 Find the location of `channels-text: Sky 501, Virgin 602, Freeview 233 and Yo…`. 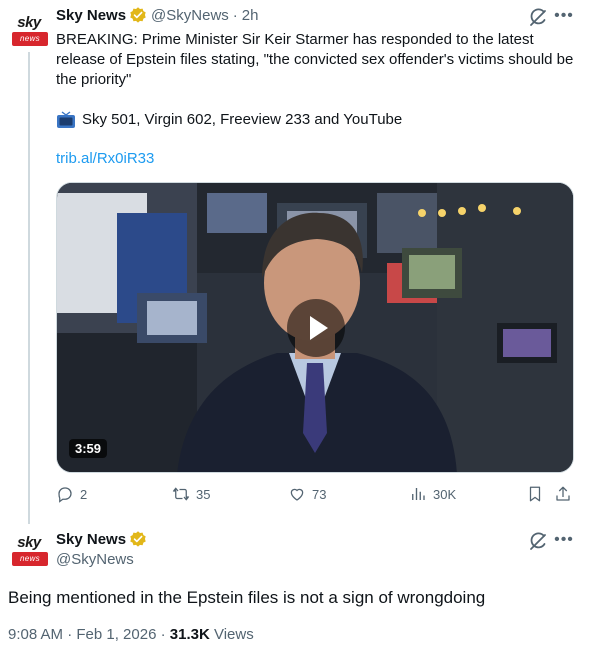

channels-text: Sky 501, Virgin 602, Freeview 233 and Yo… is located at coordinates (242, 119).